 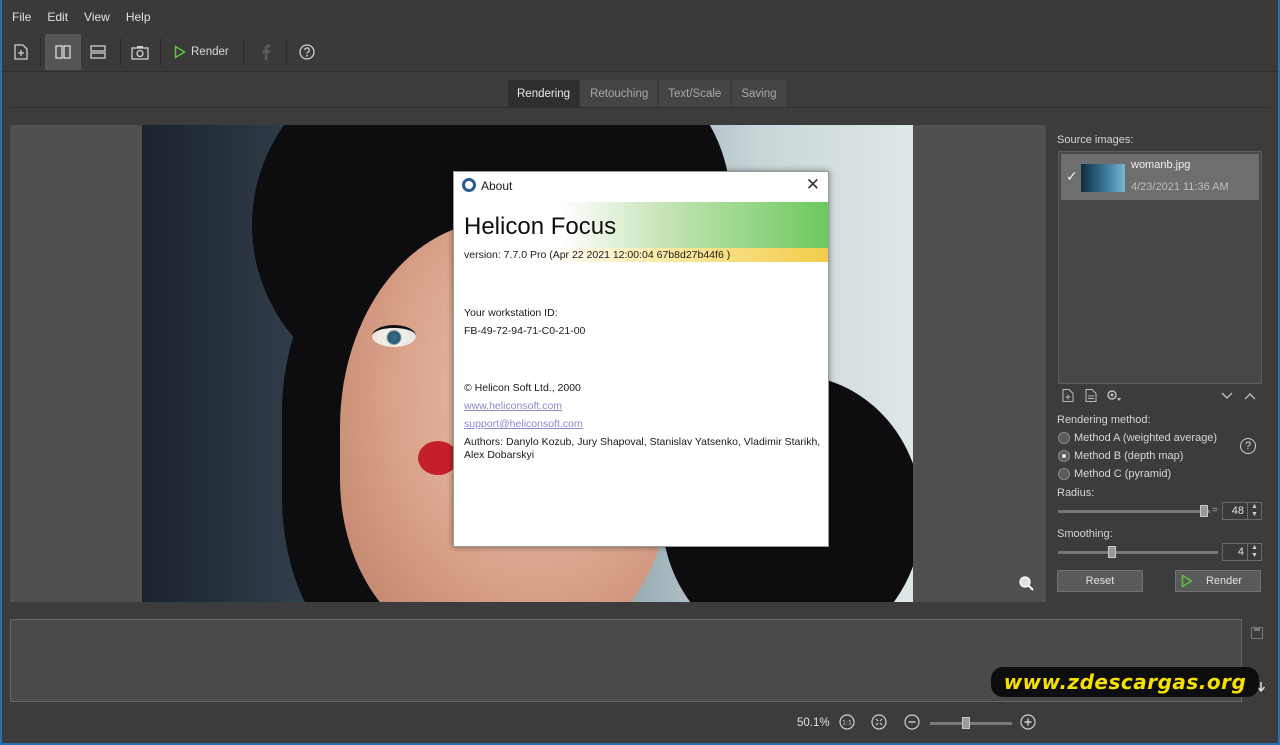 I want to click on smoothing-value: 4, so click(x=1240, y=552).